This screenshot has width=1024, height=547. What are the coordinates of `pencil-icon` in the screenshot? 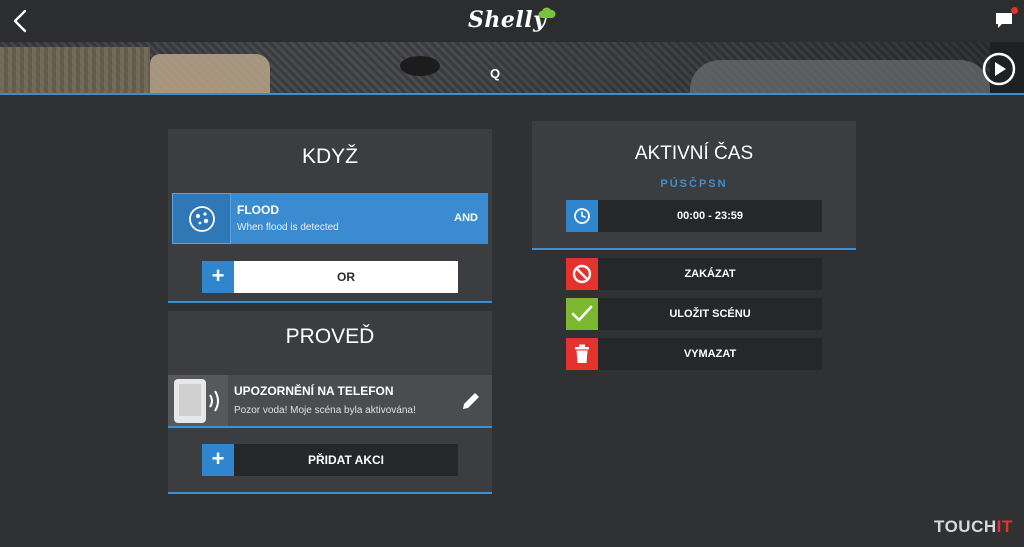 It's located at (471, 401).